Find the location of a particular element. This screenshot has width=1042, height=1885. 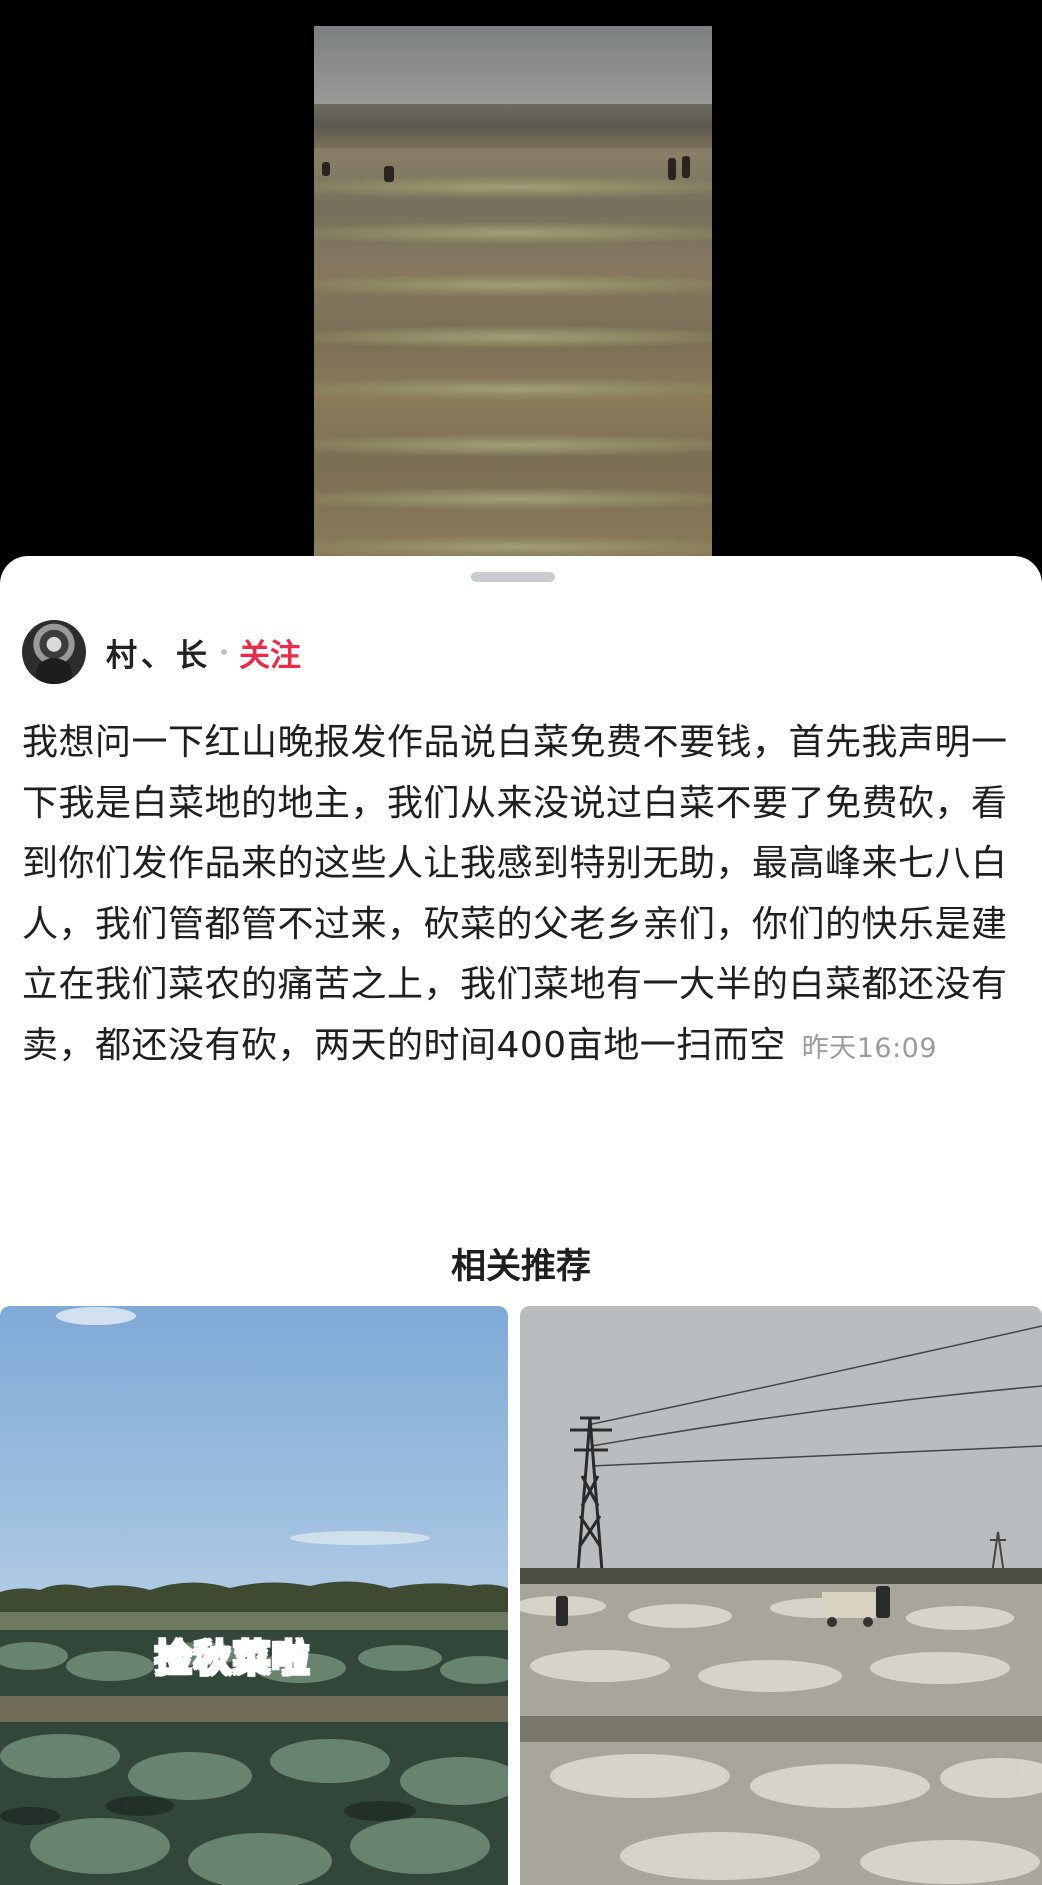

video-treeline is located at coordinates (513, 126).